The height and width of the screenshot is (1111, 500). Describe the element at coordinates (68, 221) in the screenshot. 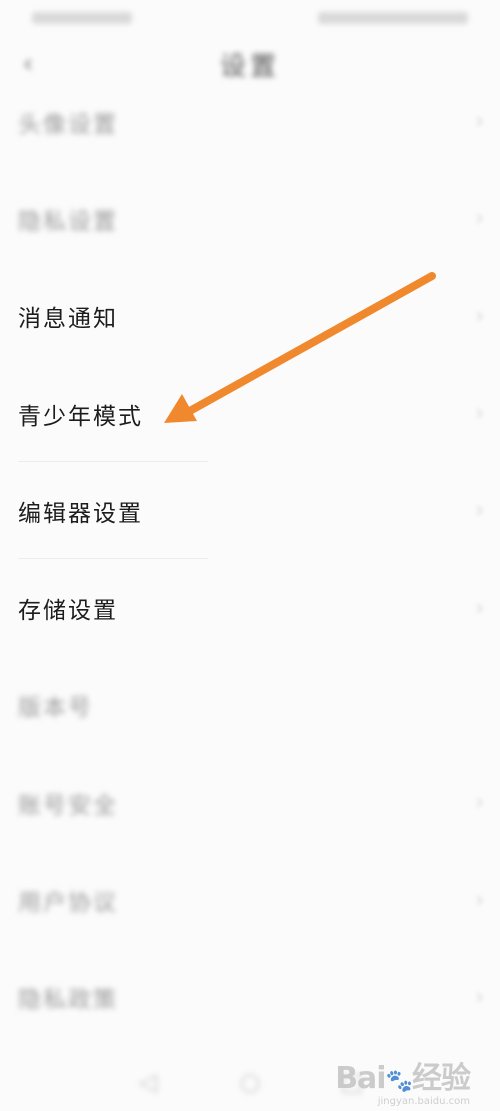

I see `settings-row-label: 隐私设置` at that location.